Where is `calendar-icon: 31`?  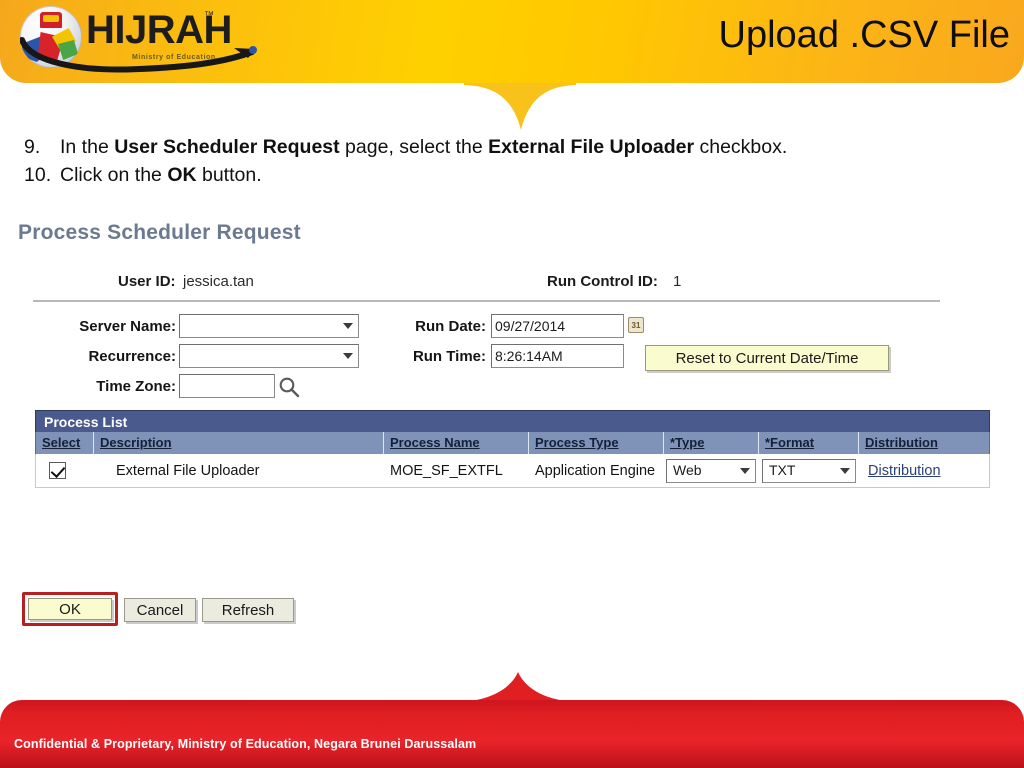 calendar-icon: 31 is located at coordinates (636, 325).